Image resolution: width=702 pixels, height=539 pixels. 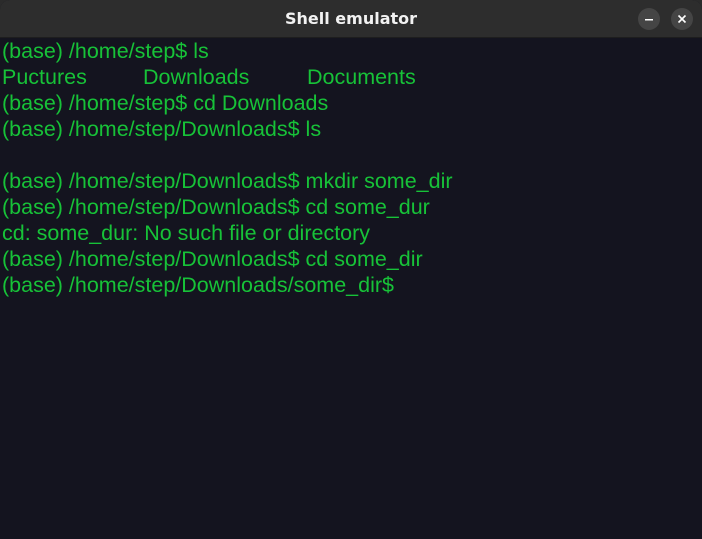 I want to click on minimize-icon, so click(x=649, y=20).